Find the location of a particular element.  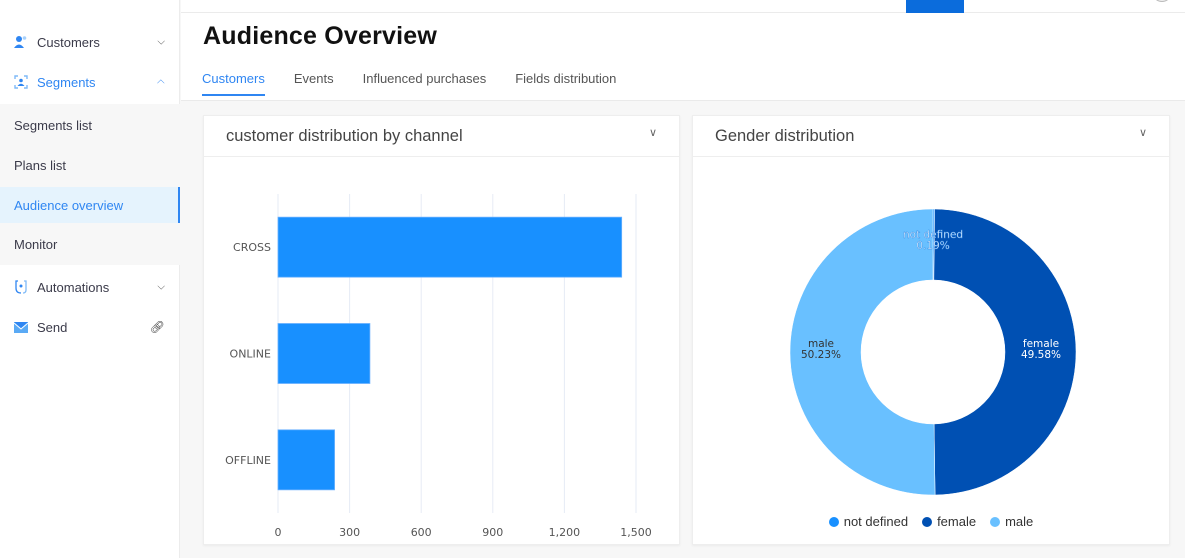

tab-influenced-purchases: Influenced purchases is located at coordinates (425, 83).